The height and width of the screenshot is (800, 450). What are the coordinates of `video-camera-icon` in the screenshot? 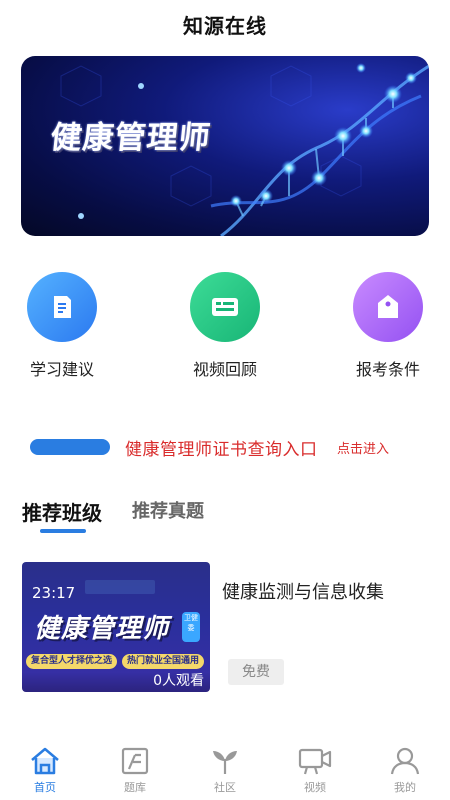 It's located at (315, 761).